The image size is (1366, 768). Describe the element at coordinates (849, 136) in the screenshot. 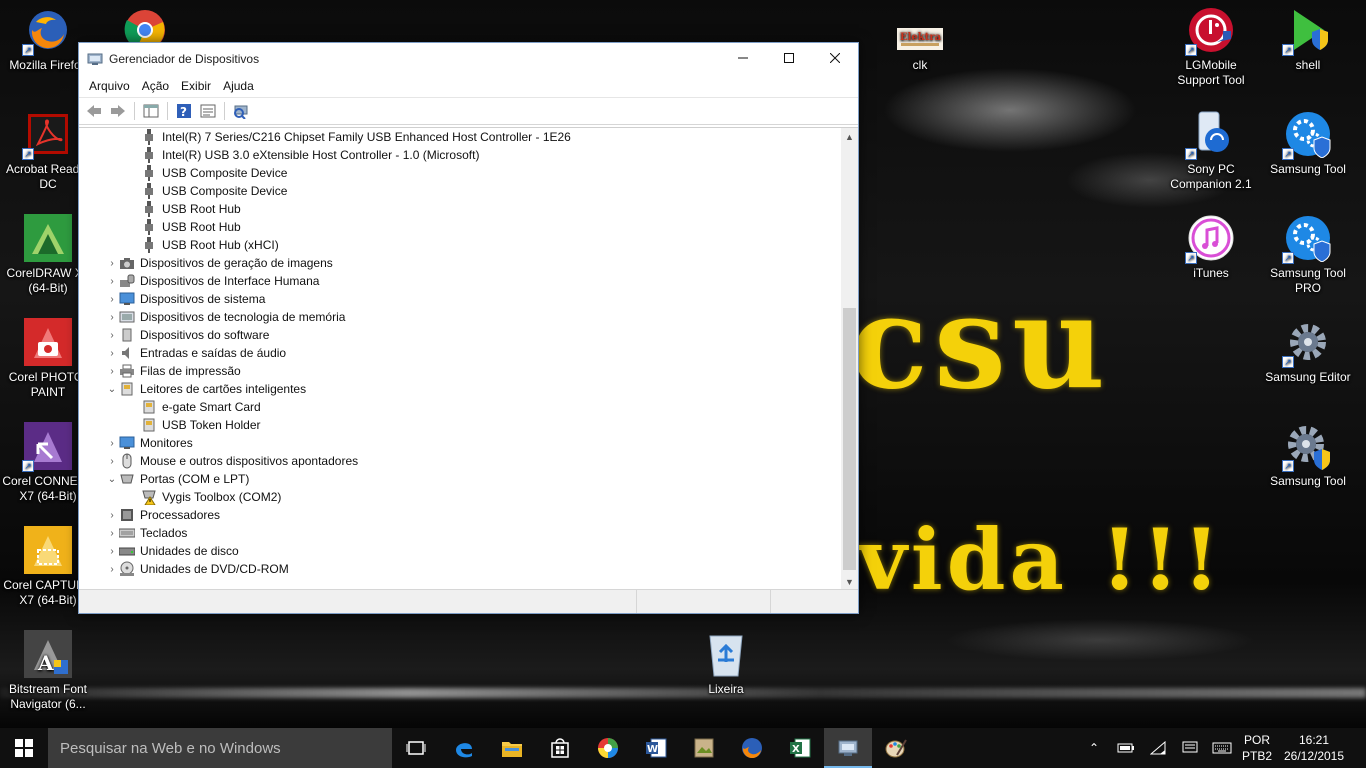

I see `scroll-up-button: ▲` at that location.